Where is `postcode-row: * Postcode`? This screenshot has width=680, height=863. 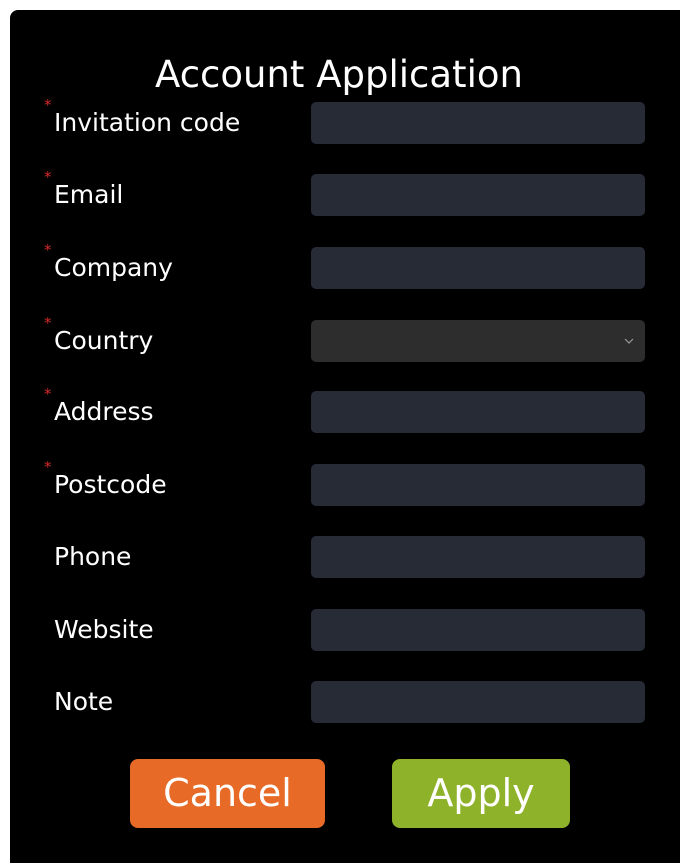
postcode-row: * Postcode is located at coordinates (345, 483).